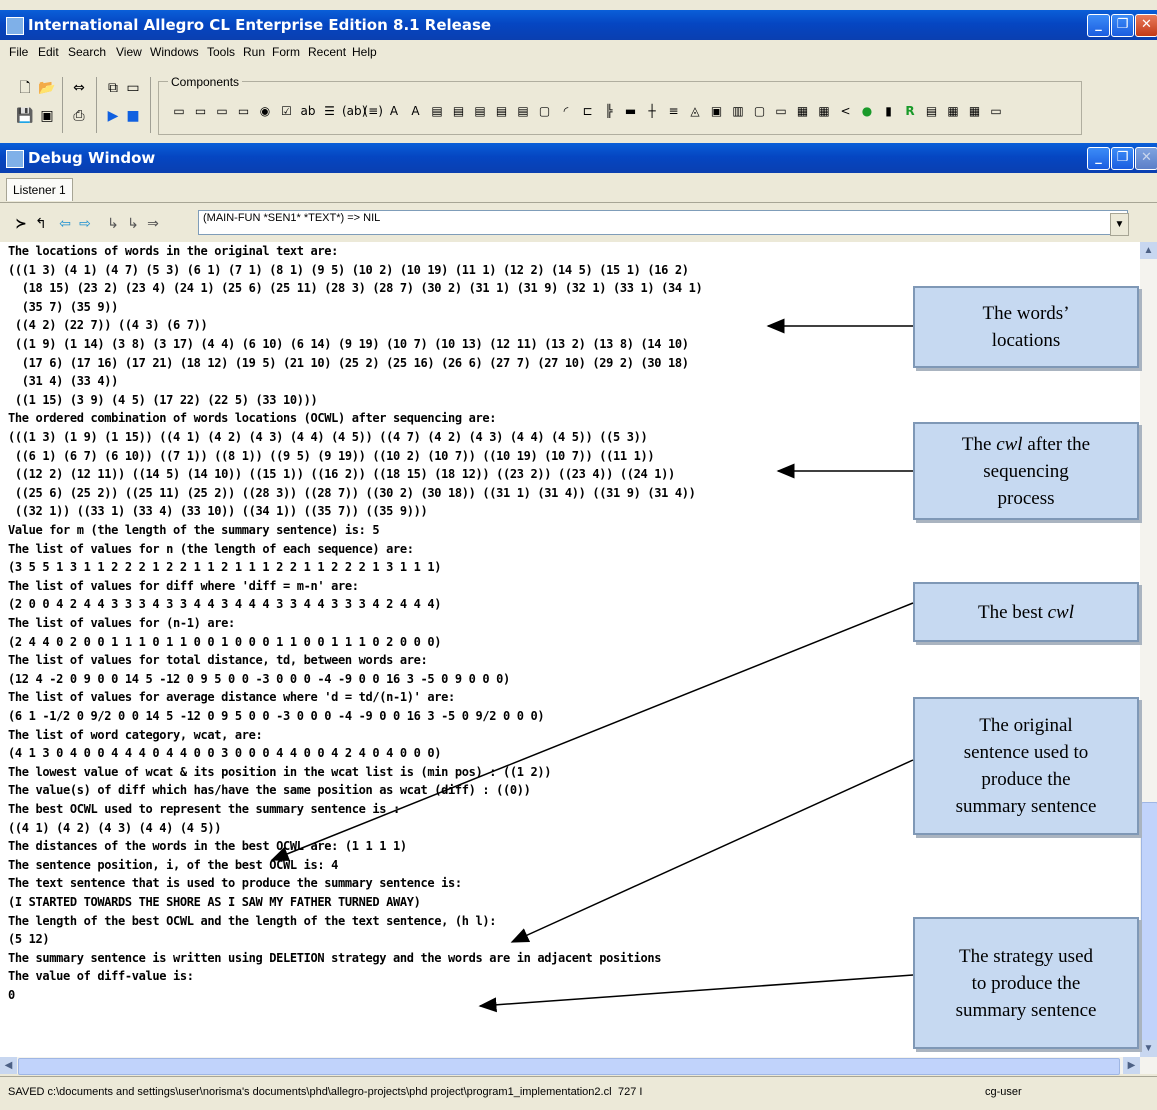 The height and width of the screenshot is (1110, 1157). What do you see at coordinates (717, 111) in the screenshot?
I see `picture-component-icon: ▣` at bounding box center [717, 111].